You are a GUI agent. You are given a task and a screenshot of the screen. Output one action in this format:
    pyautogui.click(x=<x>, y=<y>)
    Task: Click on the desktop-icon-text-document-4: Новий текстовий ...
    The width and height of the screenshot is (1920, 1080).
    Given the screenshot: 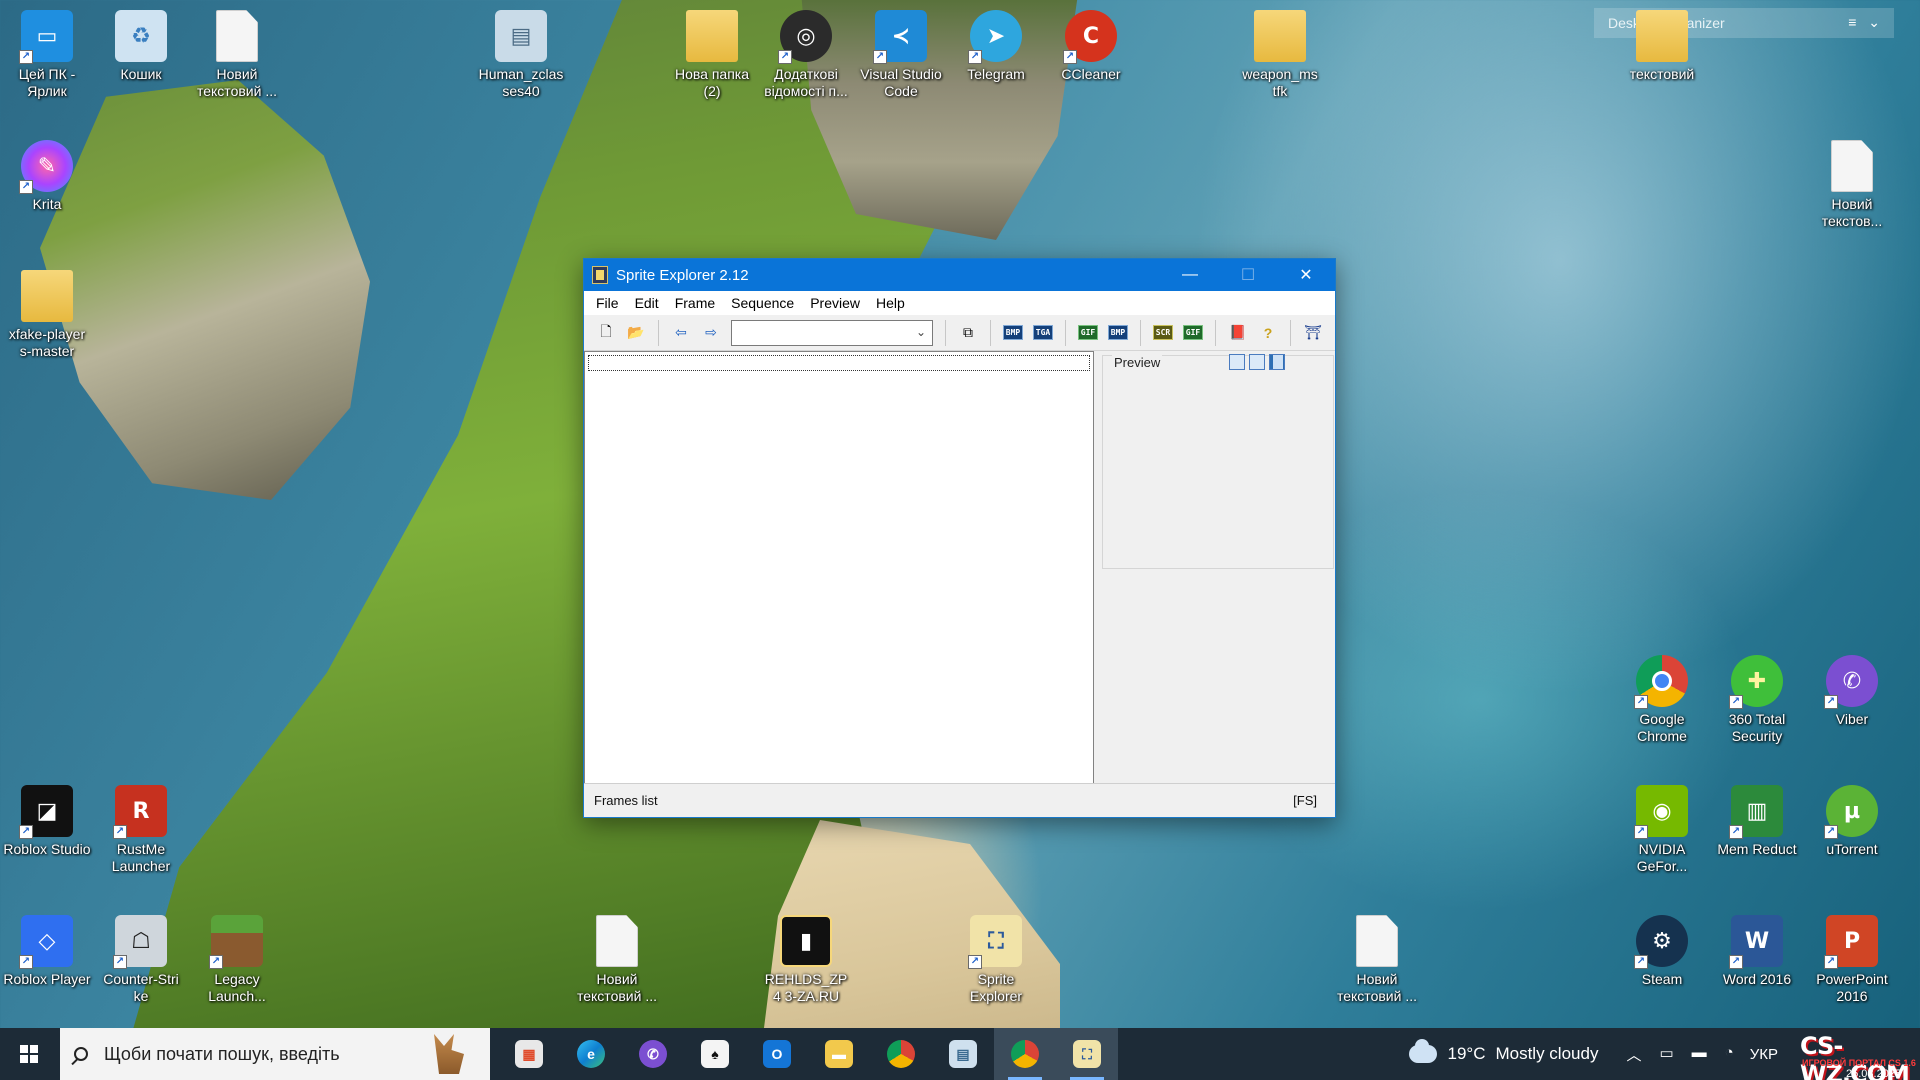 What is the action you would take?
    pyautogui.click(x=1377, y=960)
    